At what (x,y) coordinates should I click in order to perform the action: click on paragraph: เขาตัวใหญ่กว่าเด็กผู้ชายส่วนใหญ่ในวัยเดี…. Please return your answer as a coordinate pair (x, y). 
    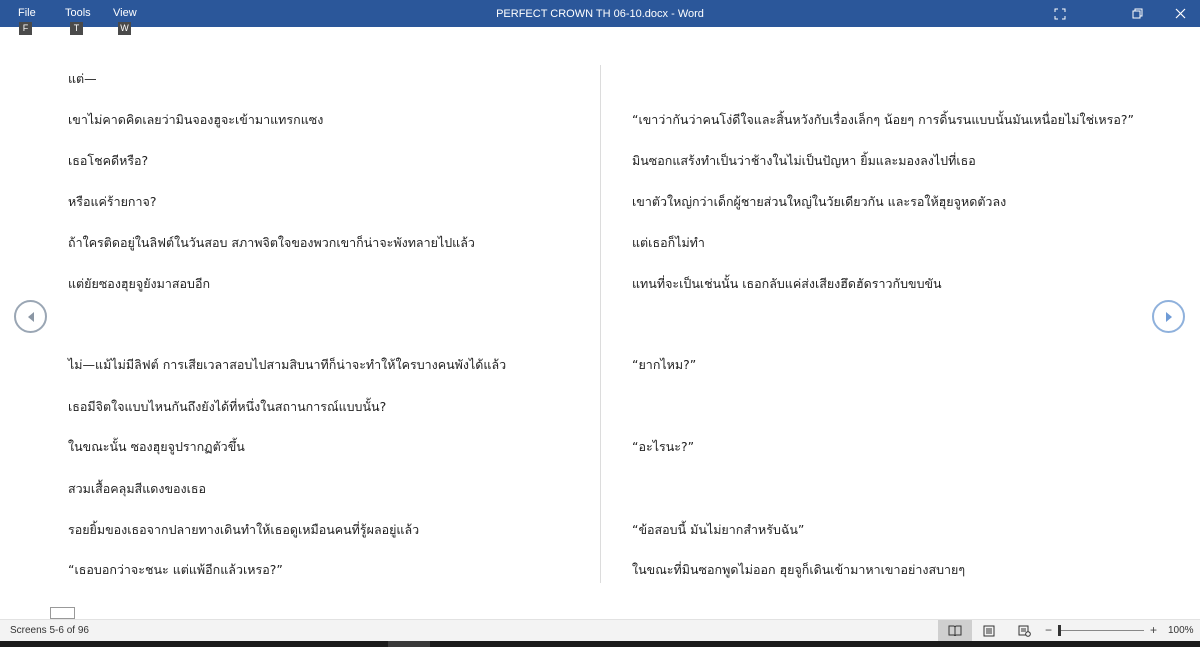
    Looking at the image, I should click on (819, 201).